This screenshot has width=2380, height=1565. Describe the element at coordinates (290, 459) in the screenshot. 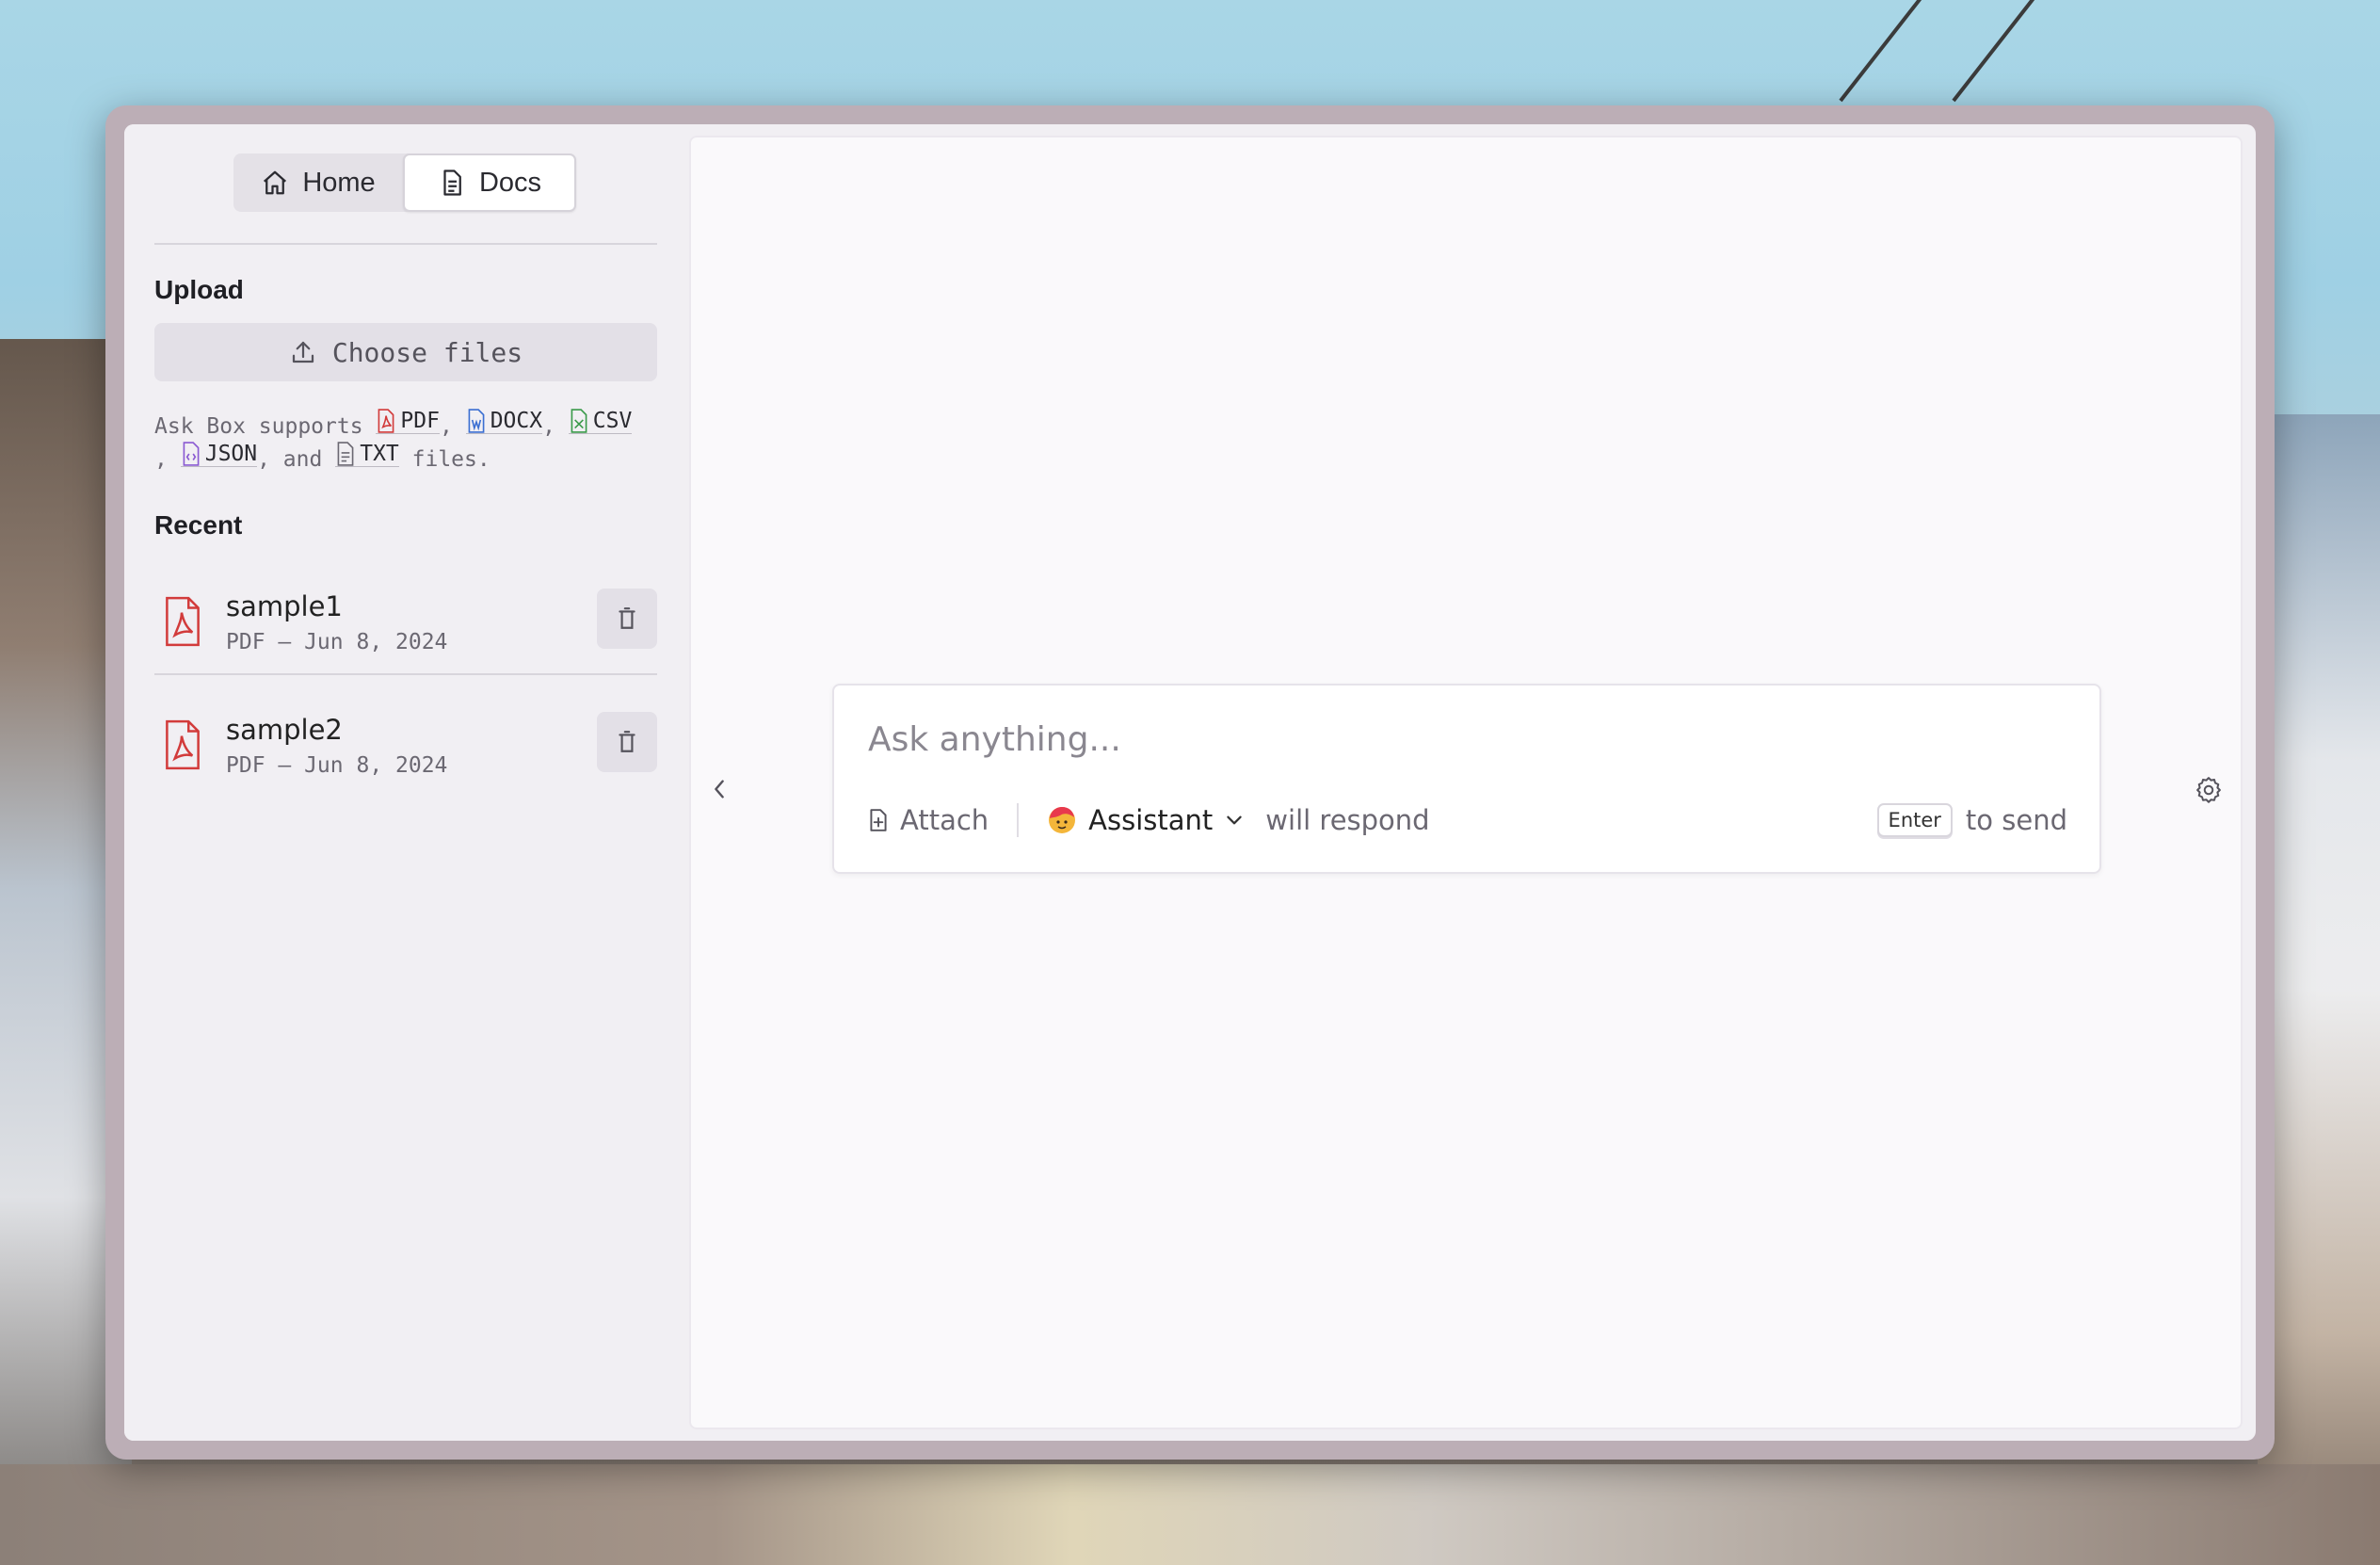

I see `and-word: , and` at that location.